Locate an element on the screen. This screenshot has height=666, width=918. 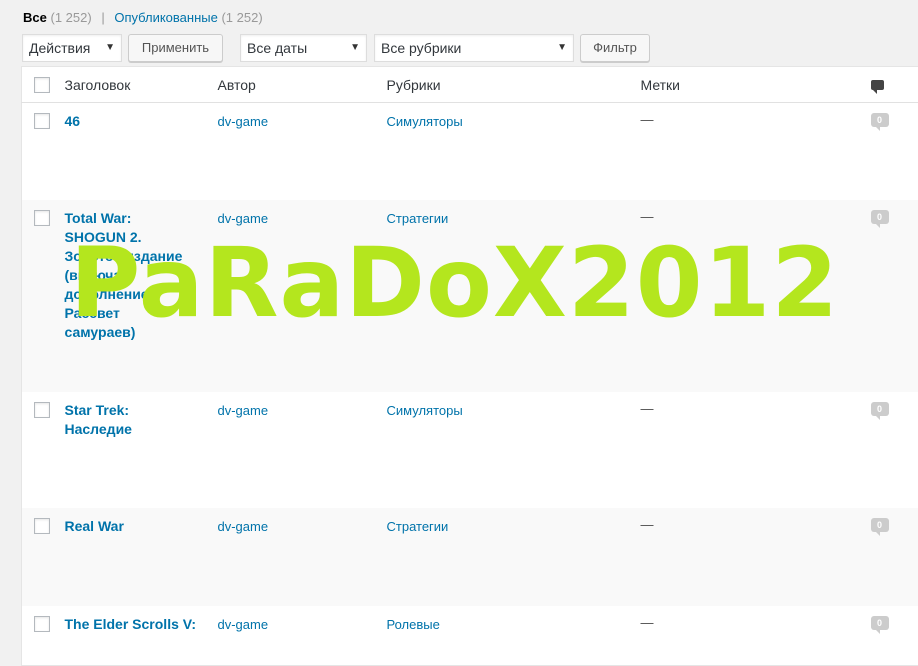
filter-published-count: (1 252) is located at coordinates (241, 17).